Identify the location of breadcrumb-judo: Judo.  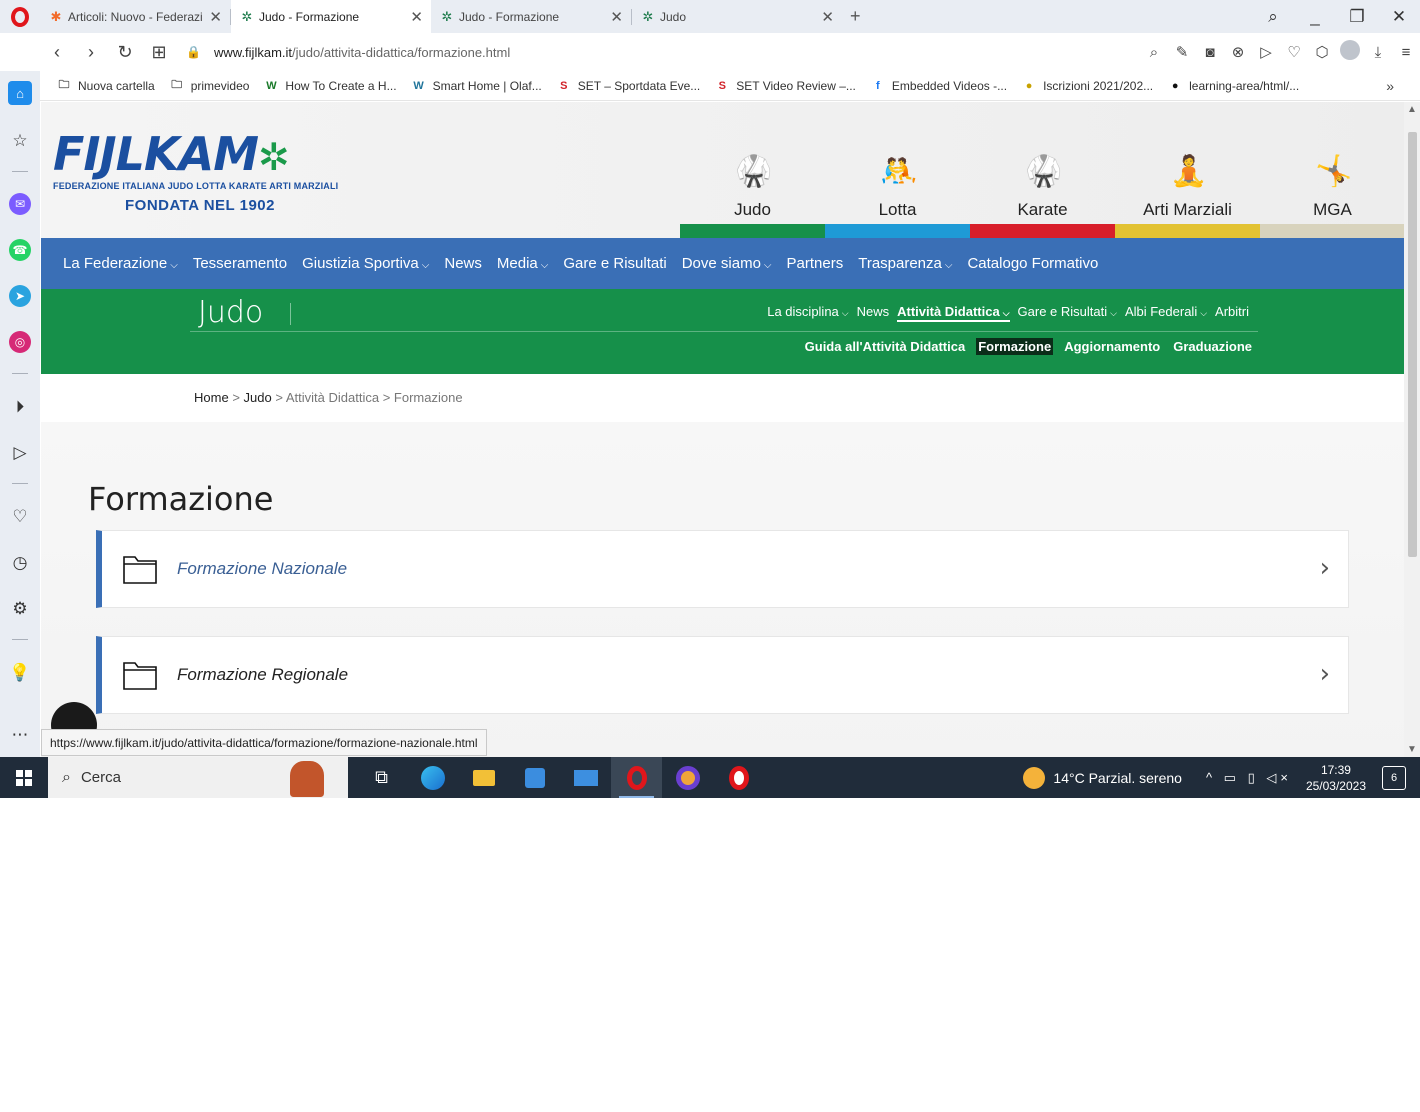
(258, 397).